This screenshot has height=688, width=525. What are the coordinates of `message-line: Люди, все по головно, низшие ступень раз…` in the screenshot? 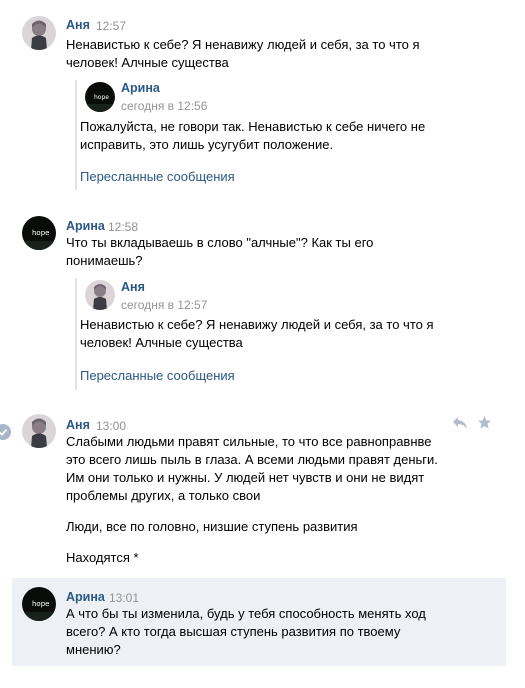 It's located at (212, 526).